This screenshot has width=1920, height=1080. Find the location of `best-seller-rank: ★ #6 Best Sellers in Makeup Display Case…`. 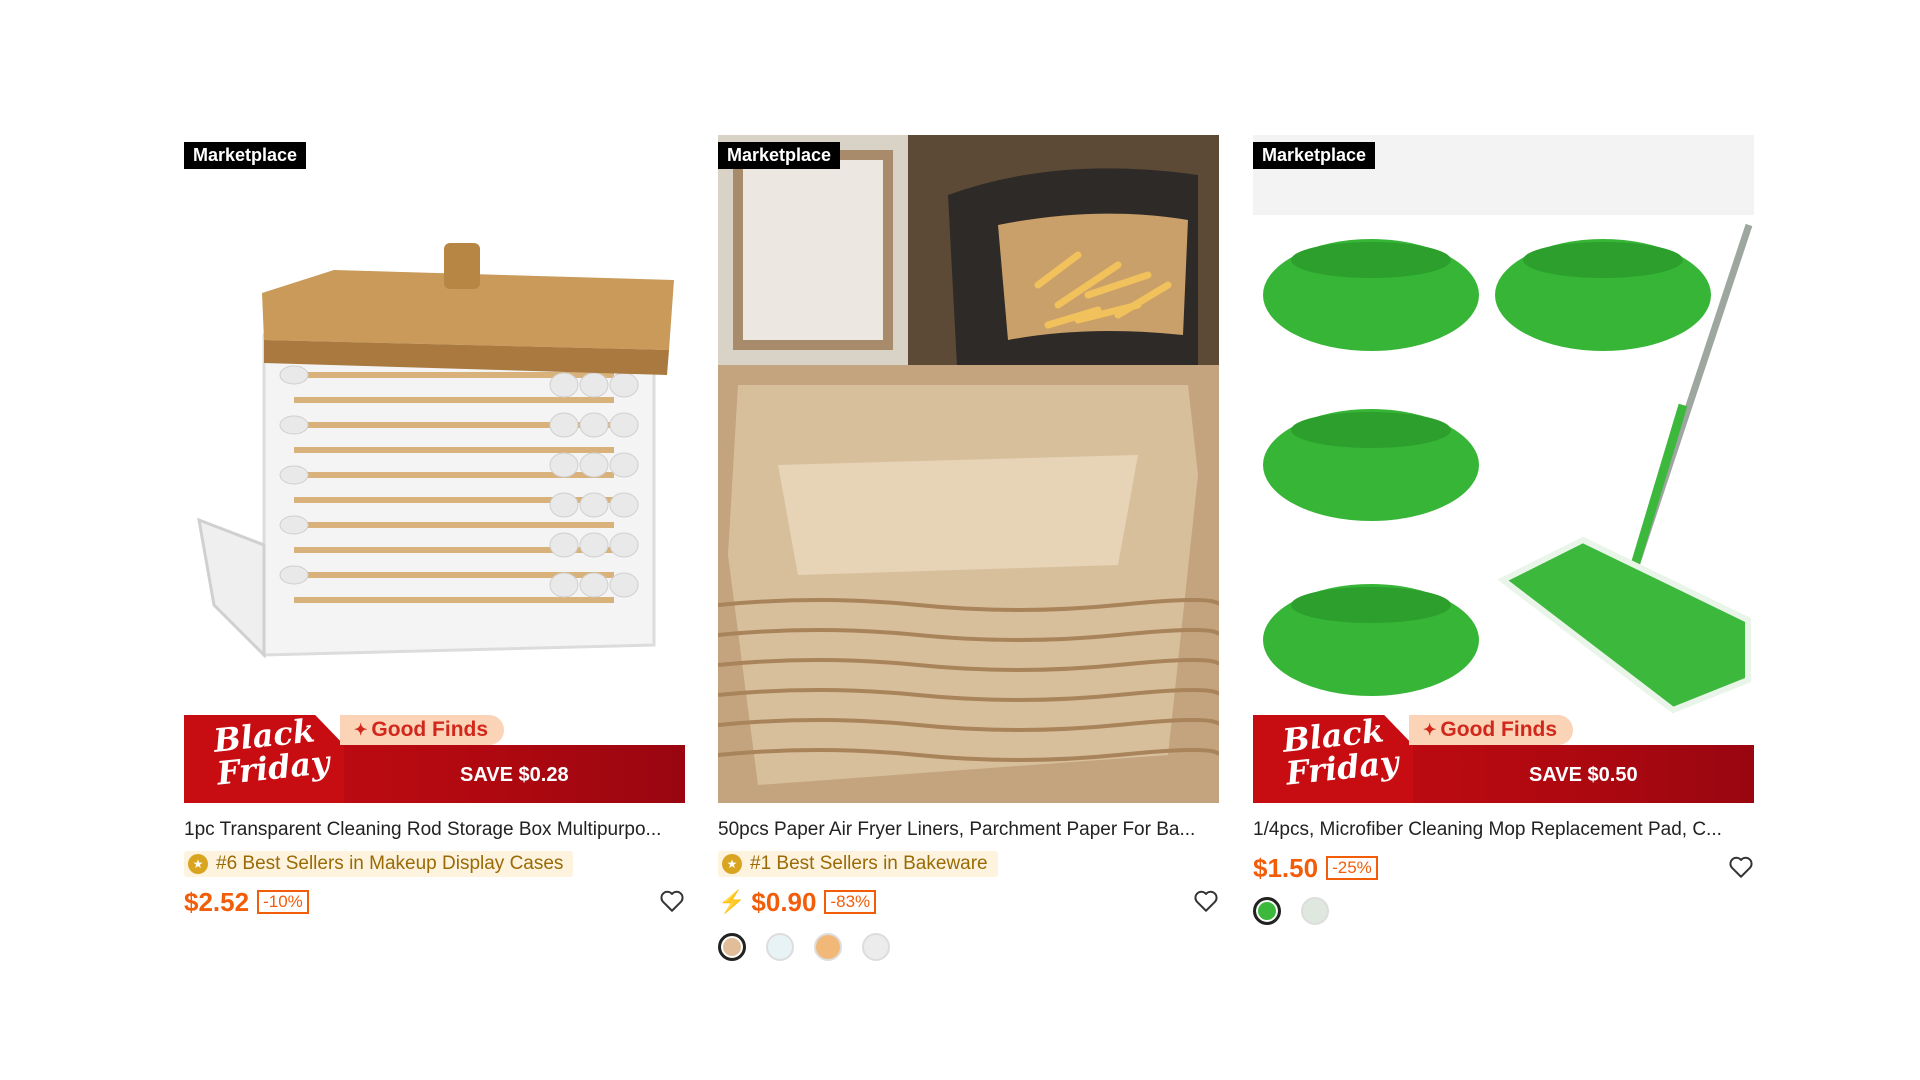

best-seller-rank: ★ #6 Best Sellers in Makeup Display Case… is located at coordinates (379, 864).